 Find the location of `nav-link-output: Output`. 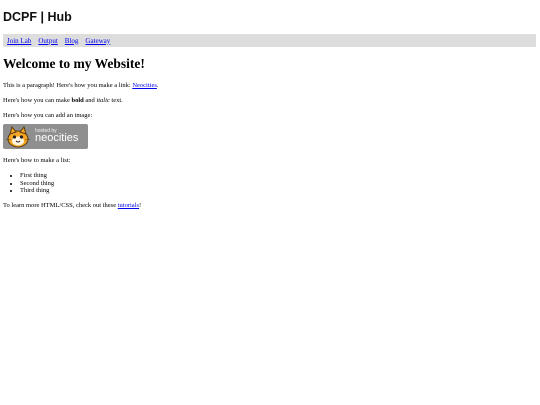

nav-link-output: Output is located at coordinates (47, 41).